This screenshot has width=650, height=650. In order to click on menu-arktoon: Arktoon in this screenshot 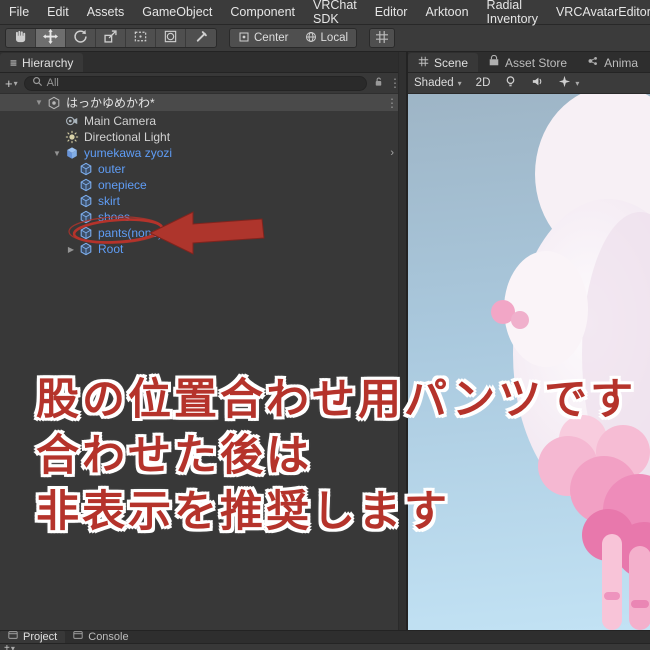, I will do `click(446, 12)`.